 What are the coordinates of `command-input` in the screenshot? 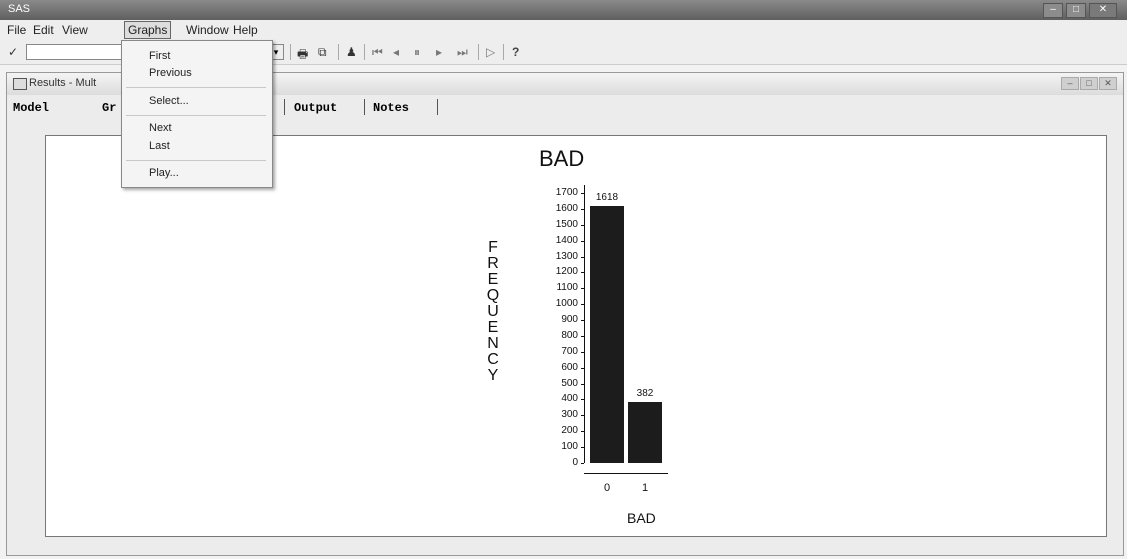 It's located at (77, 52).